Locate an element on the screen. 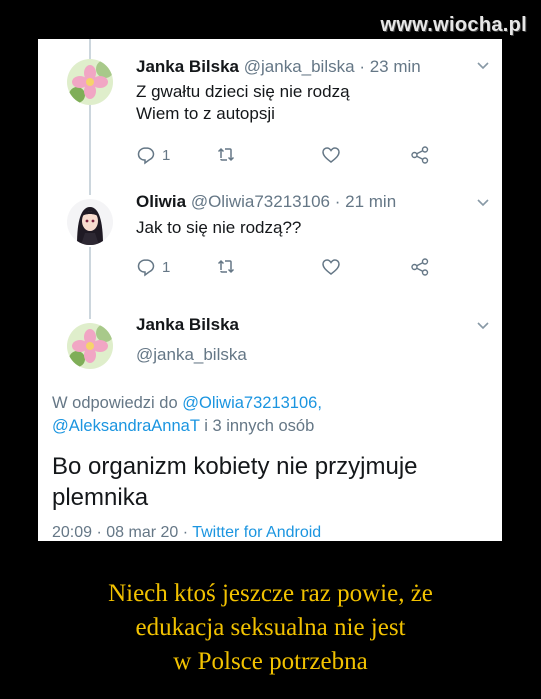 This screenshot has width=541, height=699. author-handle: @Oliwia73213106 is located at coordinates (260, 201).